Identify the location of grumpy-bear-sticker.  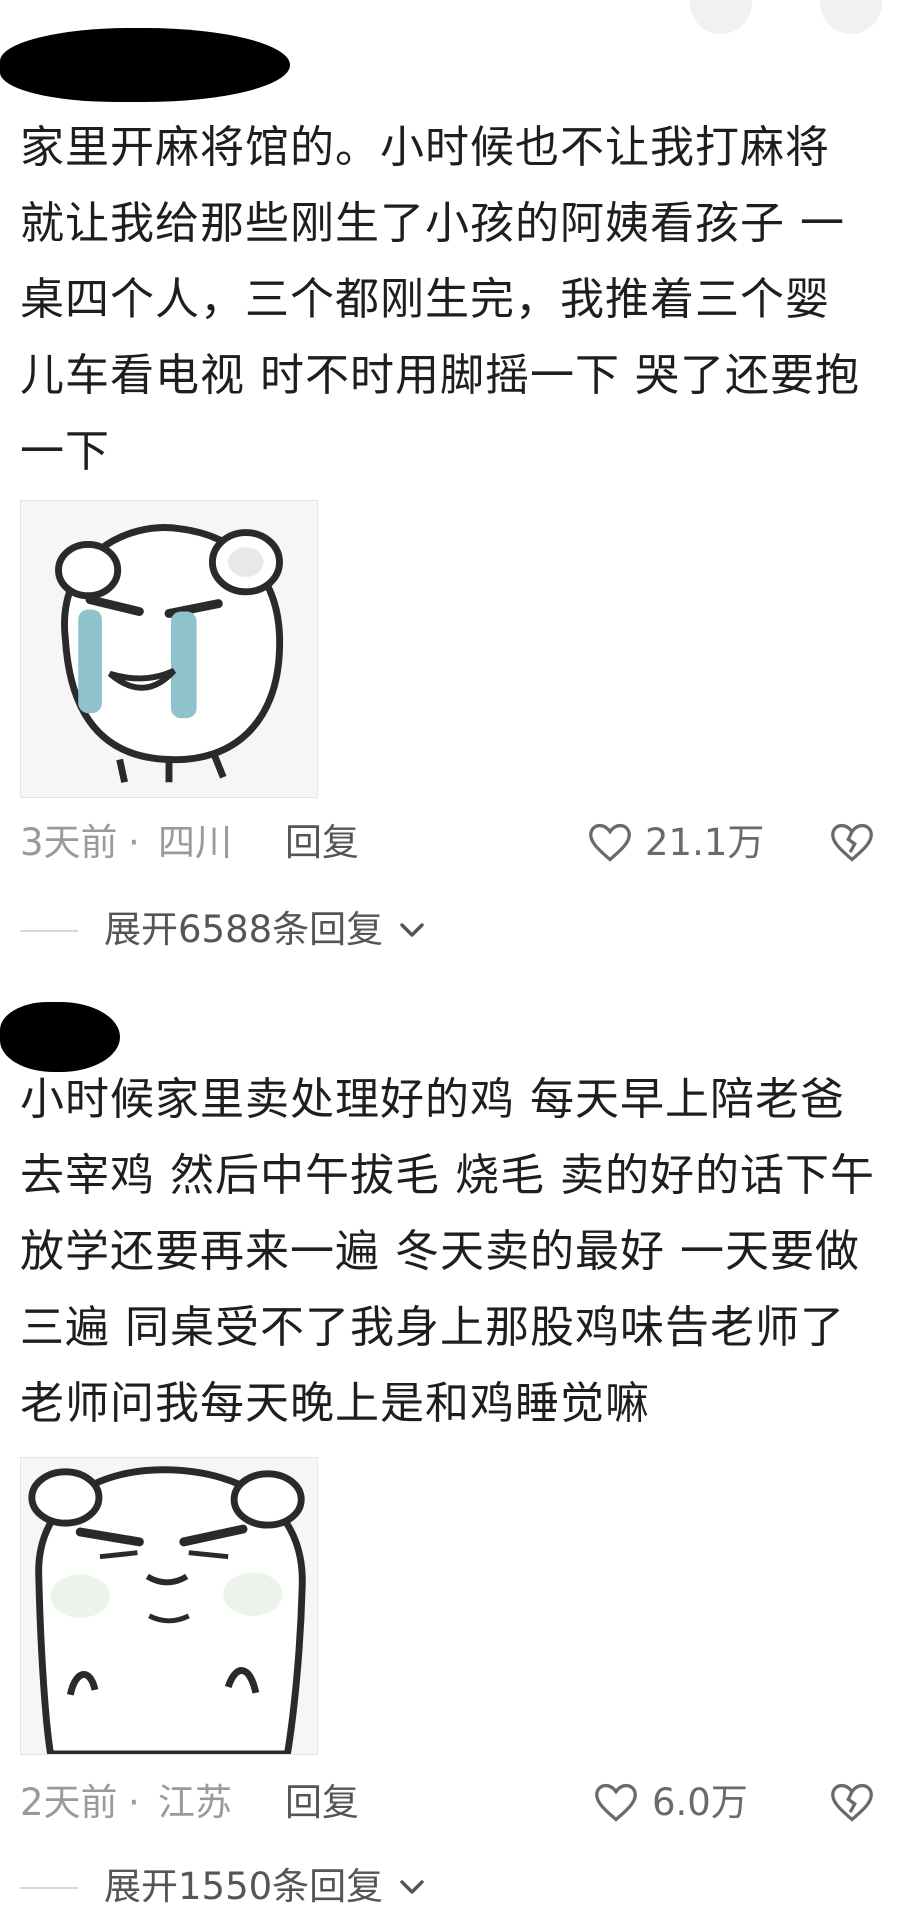
(169, 1606).